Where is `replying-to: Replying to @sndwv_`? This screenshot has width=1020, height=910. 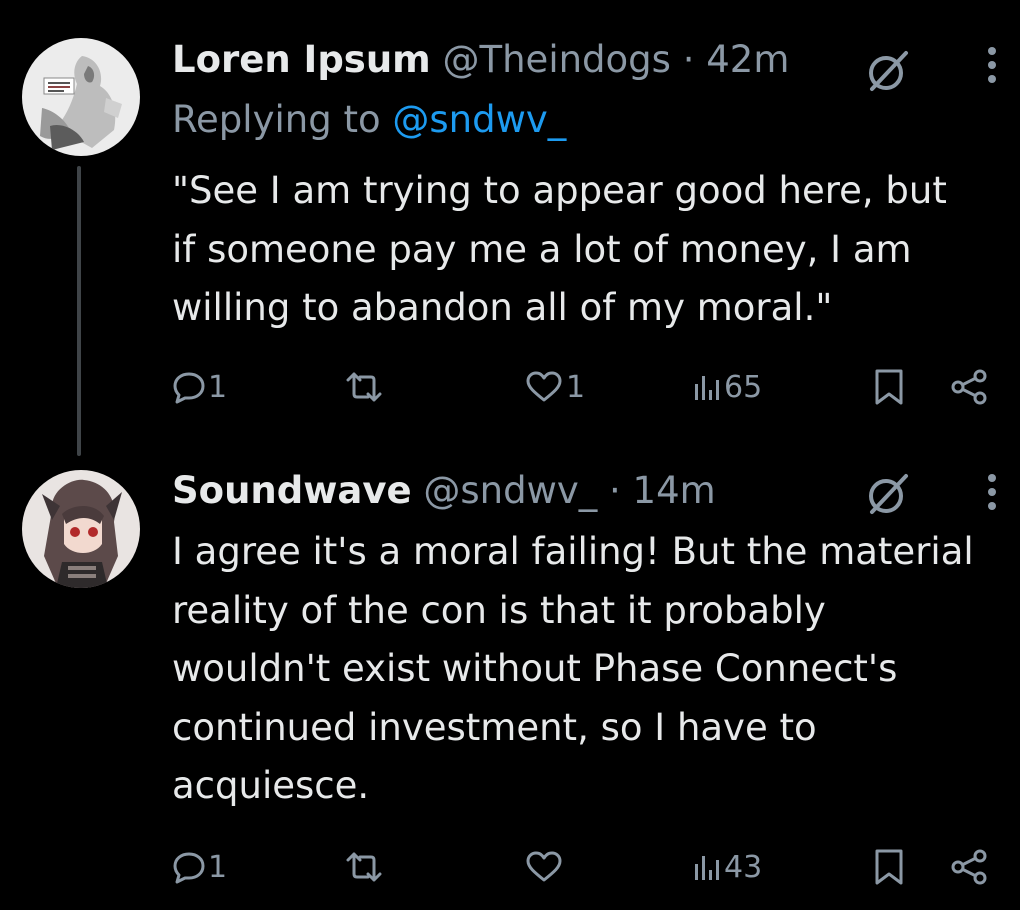
replying-to: Replying to @sndwv_ is located at coordinates (369, 120).